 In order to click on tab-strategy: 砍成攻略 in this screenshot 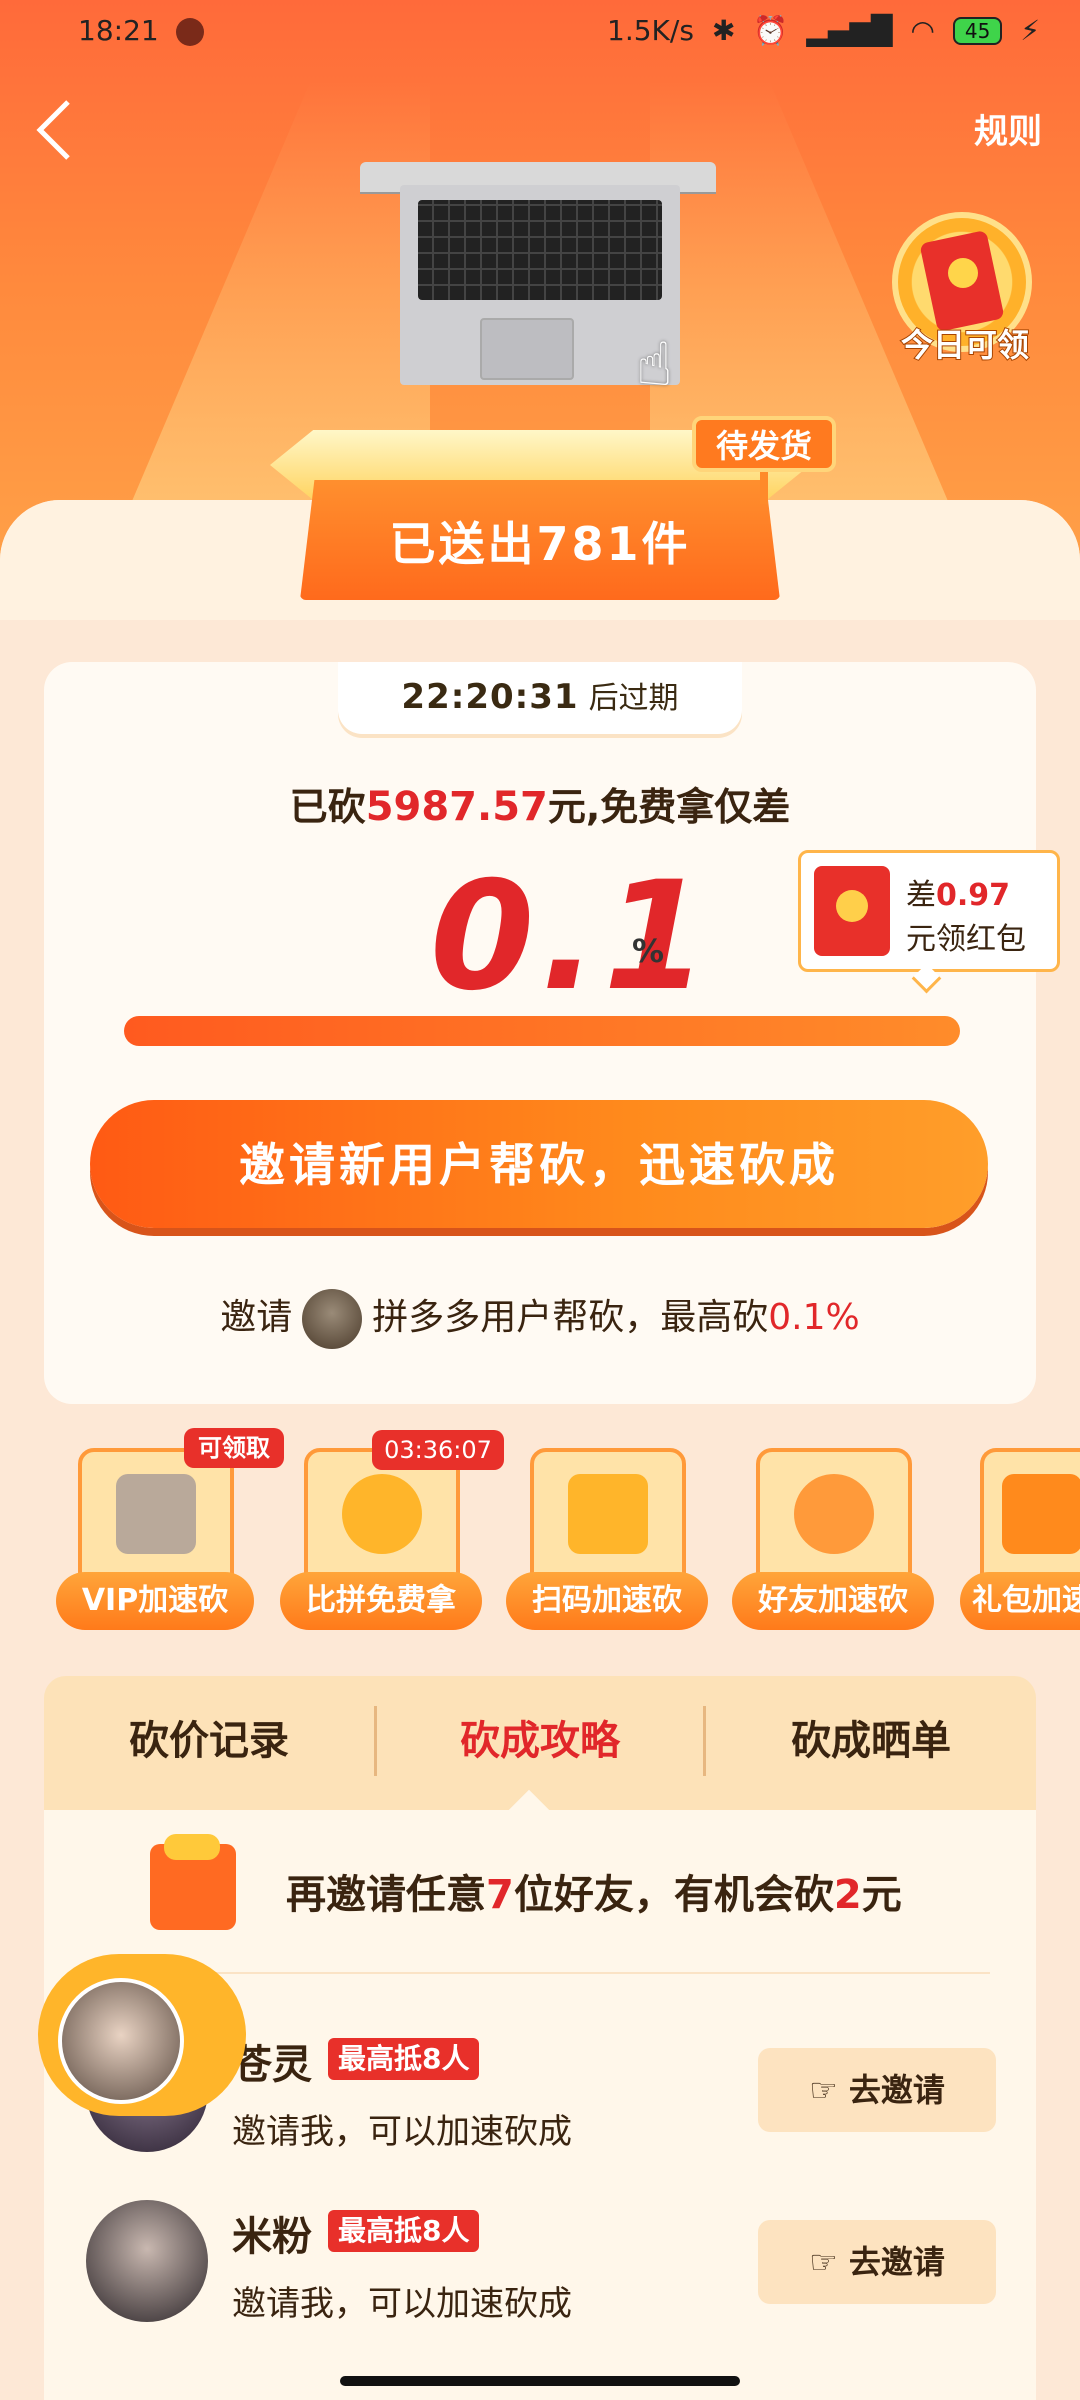, I will do `click(540, 1741)`.